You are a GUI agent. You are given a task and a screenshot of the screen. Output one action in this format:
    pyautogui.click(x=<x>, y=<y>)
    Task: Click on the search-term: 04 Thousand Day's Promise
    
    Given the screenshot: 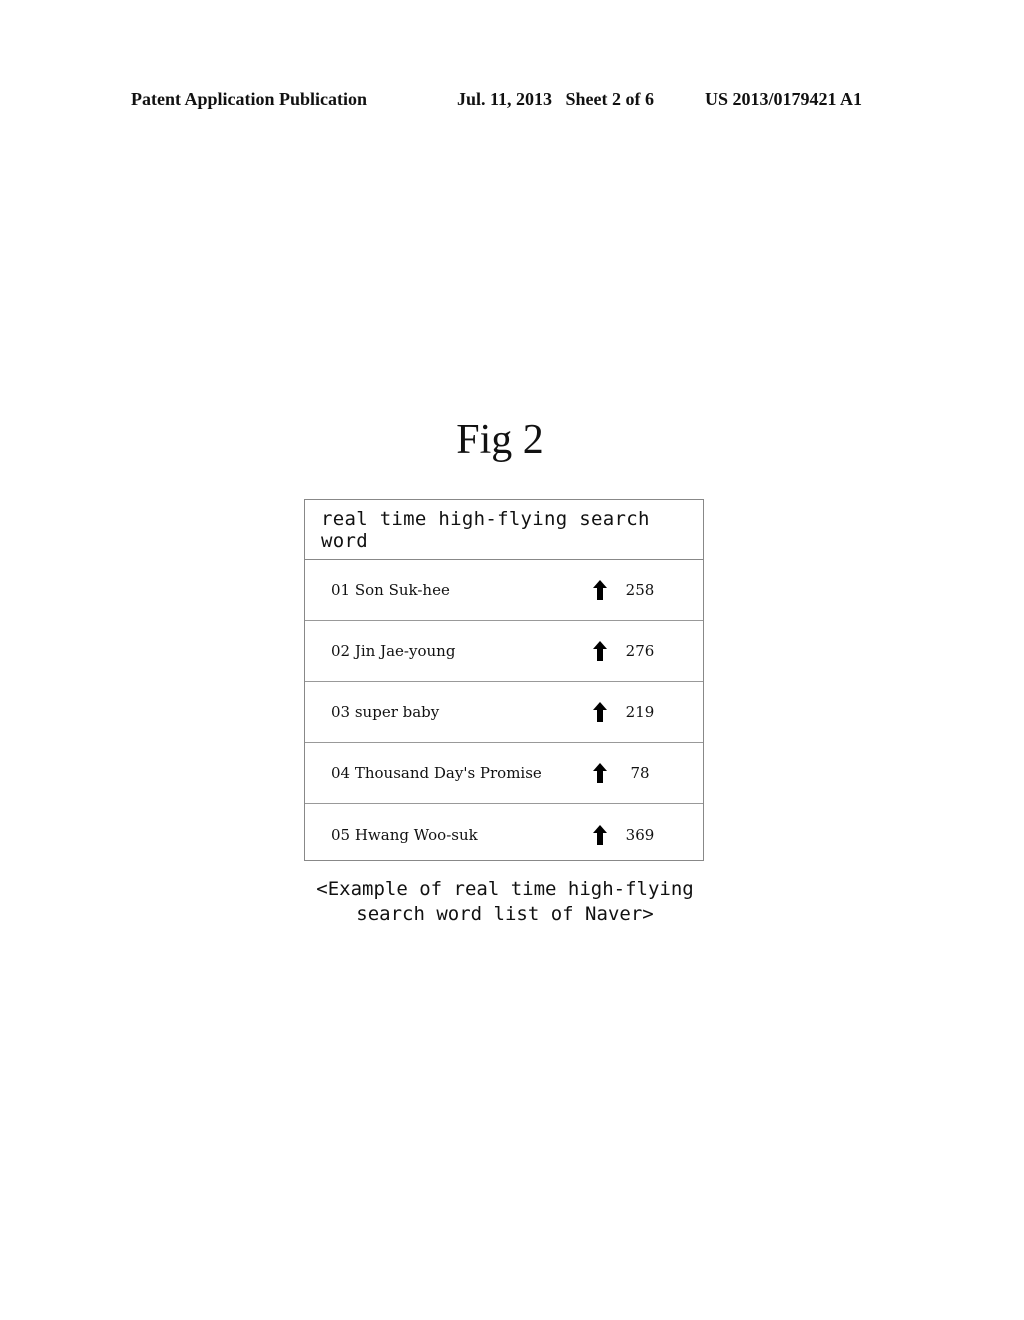 What is the action you would take?
    pyautogui.click(x=436, y=773)
    